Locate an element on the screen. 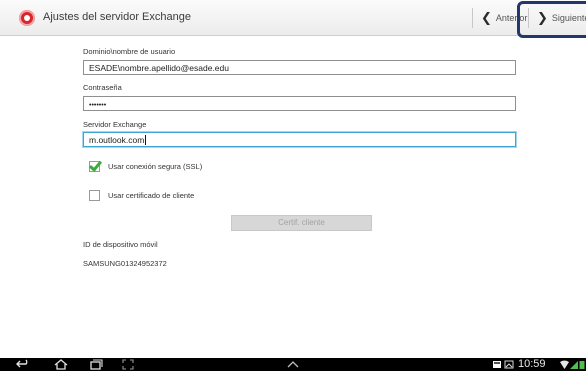  ssl-label: Usar conexión segura (SSL) is located at coordinates (155, 166).